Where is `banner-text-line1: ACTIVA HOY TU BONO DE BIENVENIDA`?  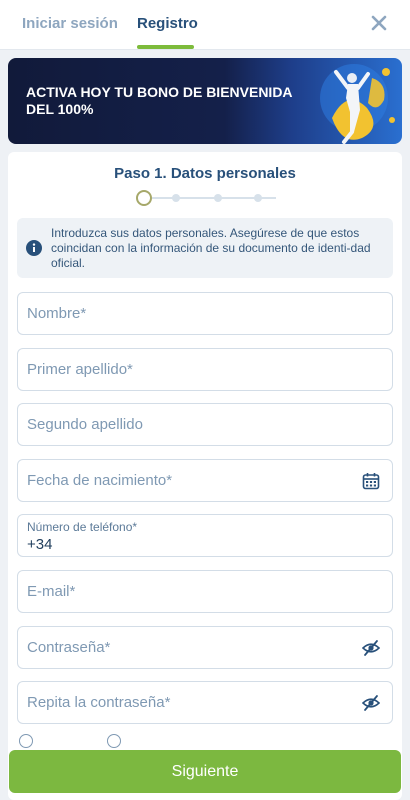 banner-text-line1: ACTIVA HOY TU BONO DE BIENVENIDA is located at coordinates (159, 92).